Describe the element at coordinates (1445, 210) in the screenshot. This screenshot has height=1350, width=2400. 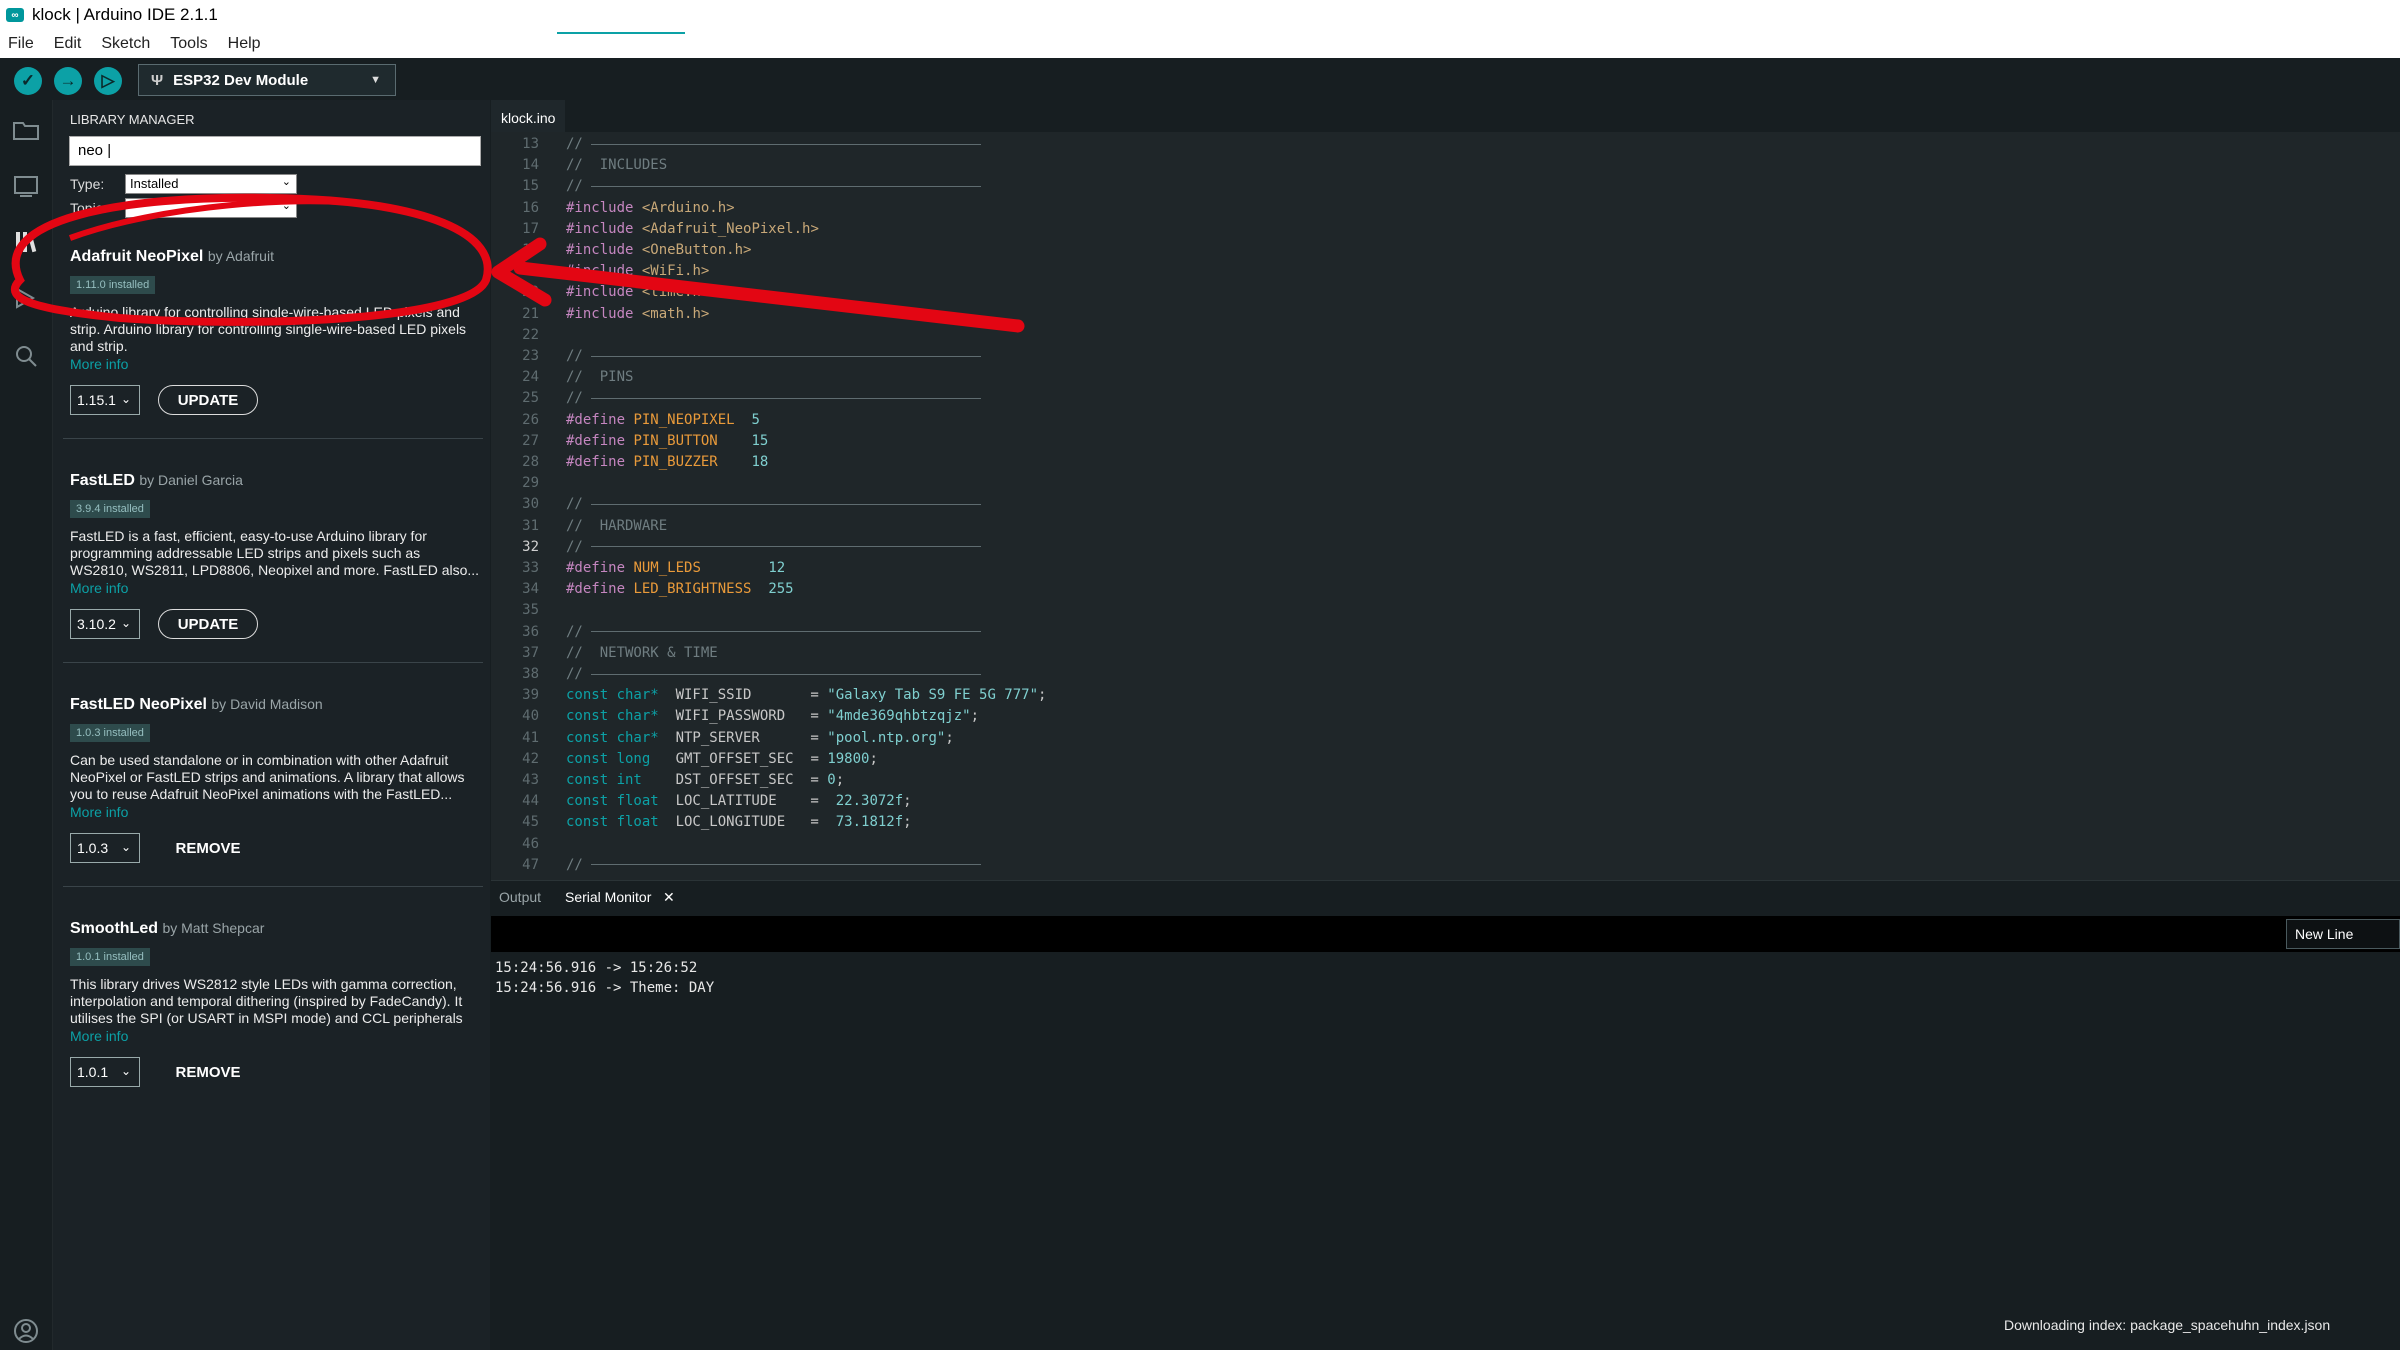
I see `code-line: 16 #include <Arduino.h>` at that location.